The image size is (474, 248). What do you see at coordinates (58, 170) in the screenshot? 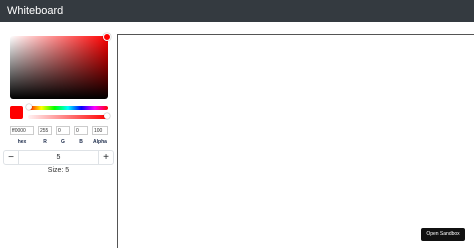
I see `size-label: Size: 5` at bounding box center [58, 170].